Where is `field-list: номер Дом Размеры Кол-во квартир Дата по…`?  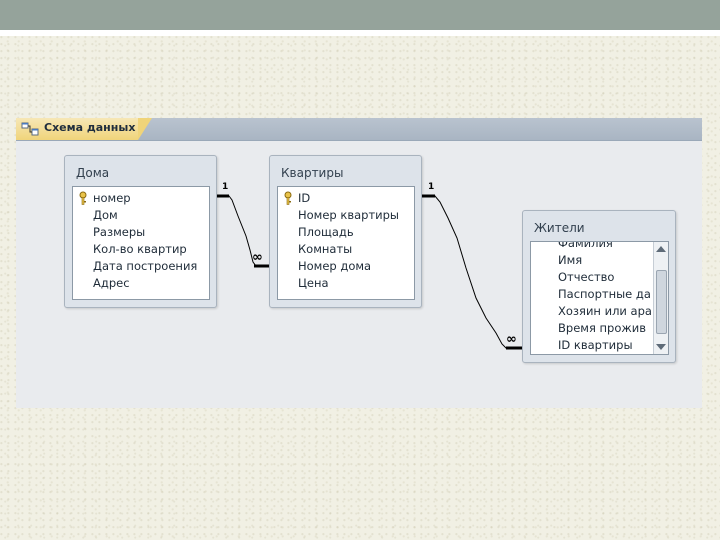
field-list: номер Дом Размеры Кол-во квартир Дата по… is located at coordinates (141, 243).